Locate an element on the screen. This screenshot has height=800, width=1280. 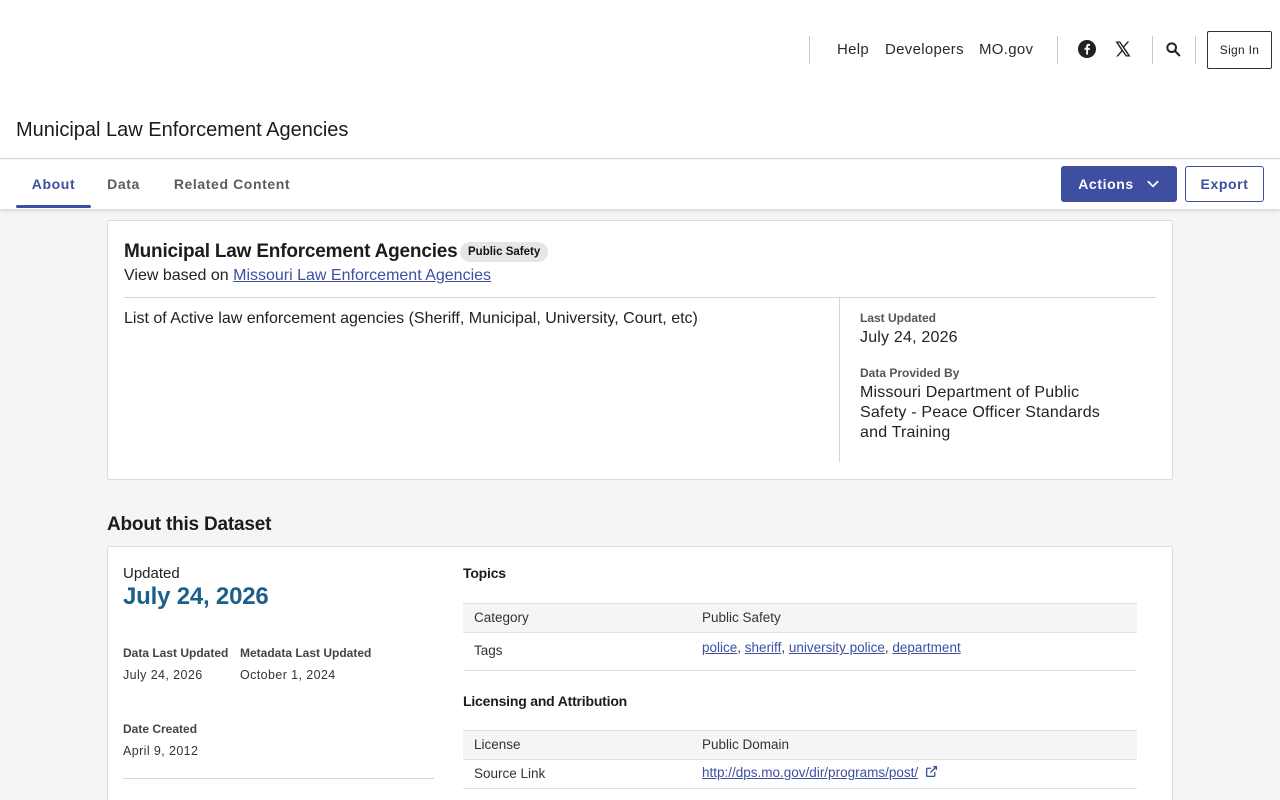
chevron-down-icon is located at coordinates (1153, 184).